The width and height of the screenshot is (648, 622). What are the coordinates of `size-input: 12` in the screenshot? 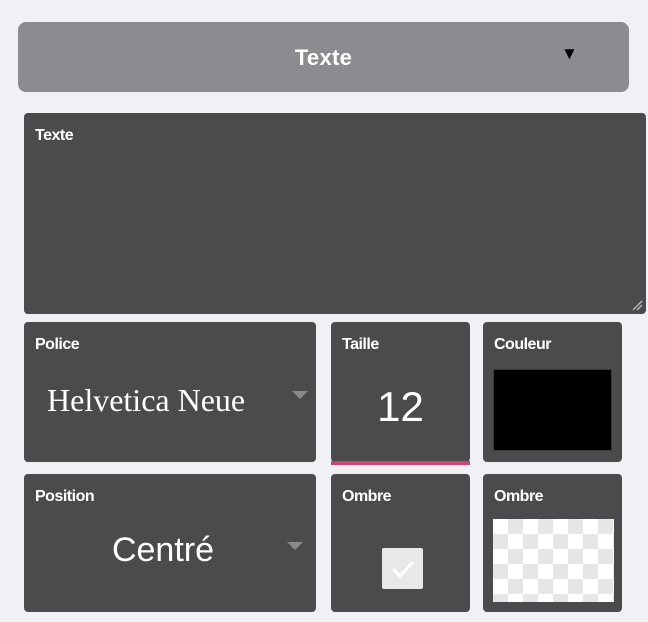 It's located at (400, 407).